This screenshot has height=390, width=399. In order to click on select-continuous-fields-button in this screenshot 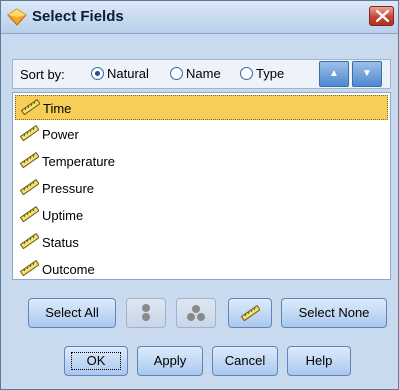, I will do `click(250, 313)`.